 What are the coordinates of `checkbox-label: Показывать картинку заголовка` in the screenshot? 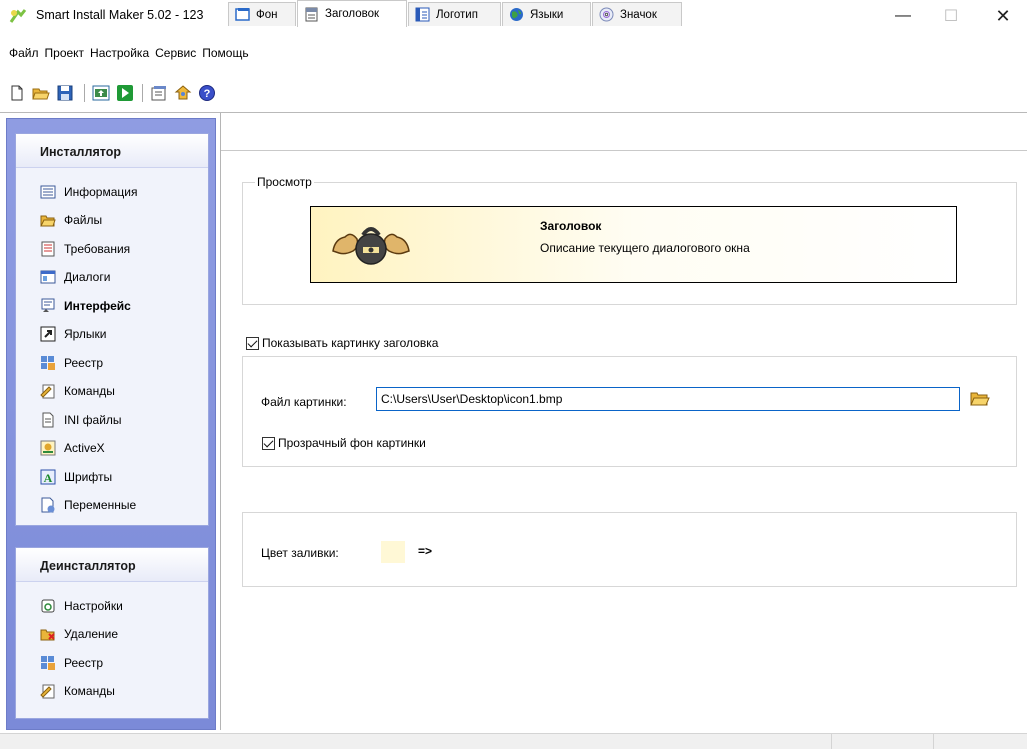 It's located at (350, 343).